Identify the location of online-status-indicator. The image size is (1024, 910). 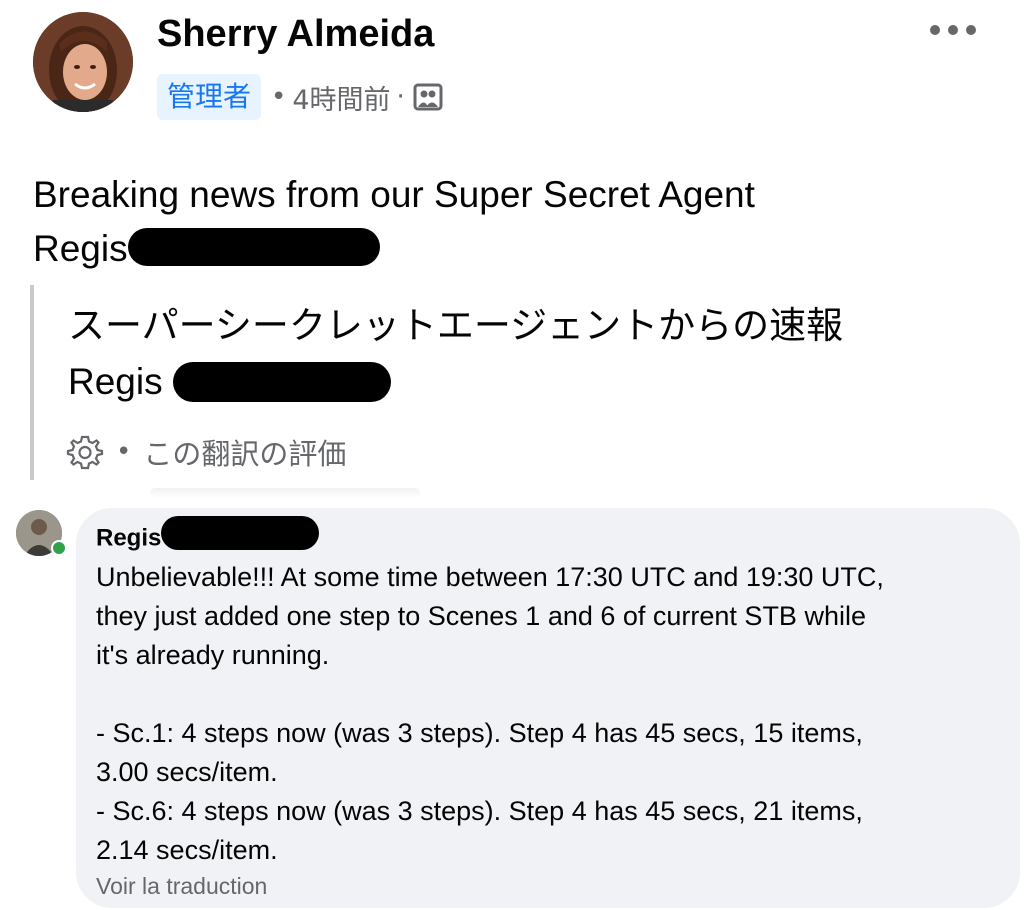
(59, 548).